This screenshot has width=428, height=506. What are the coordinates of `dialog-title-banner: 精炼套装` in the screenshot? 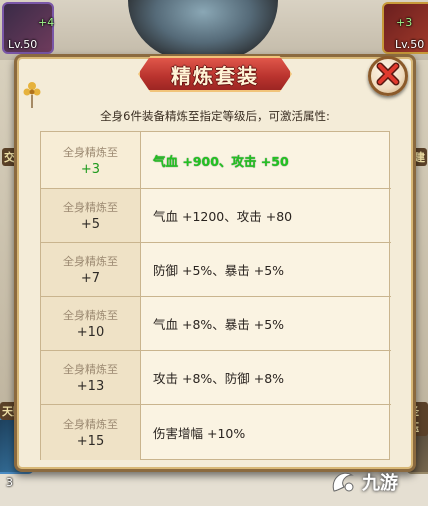 It's located at (215, 74).